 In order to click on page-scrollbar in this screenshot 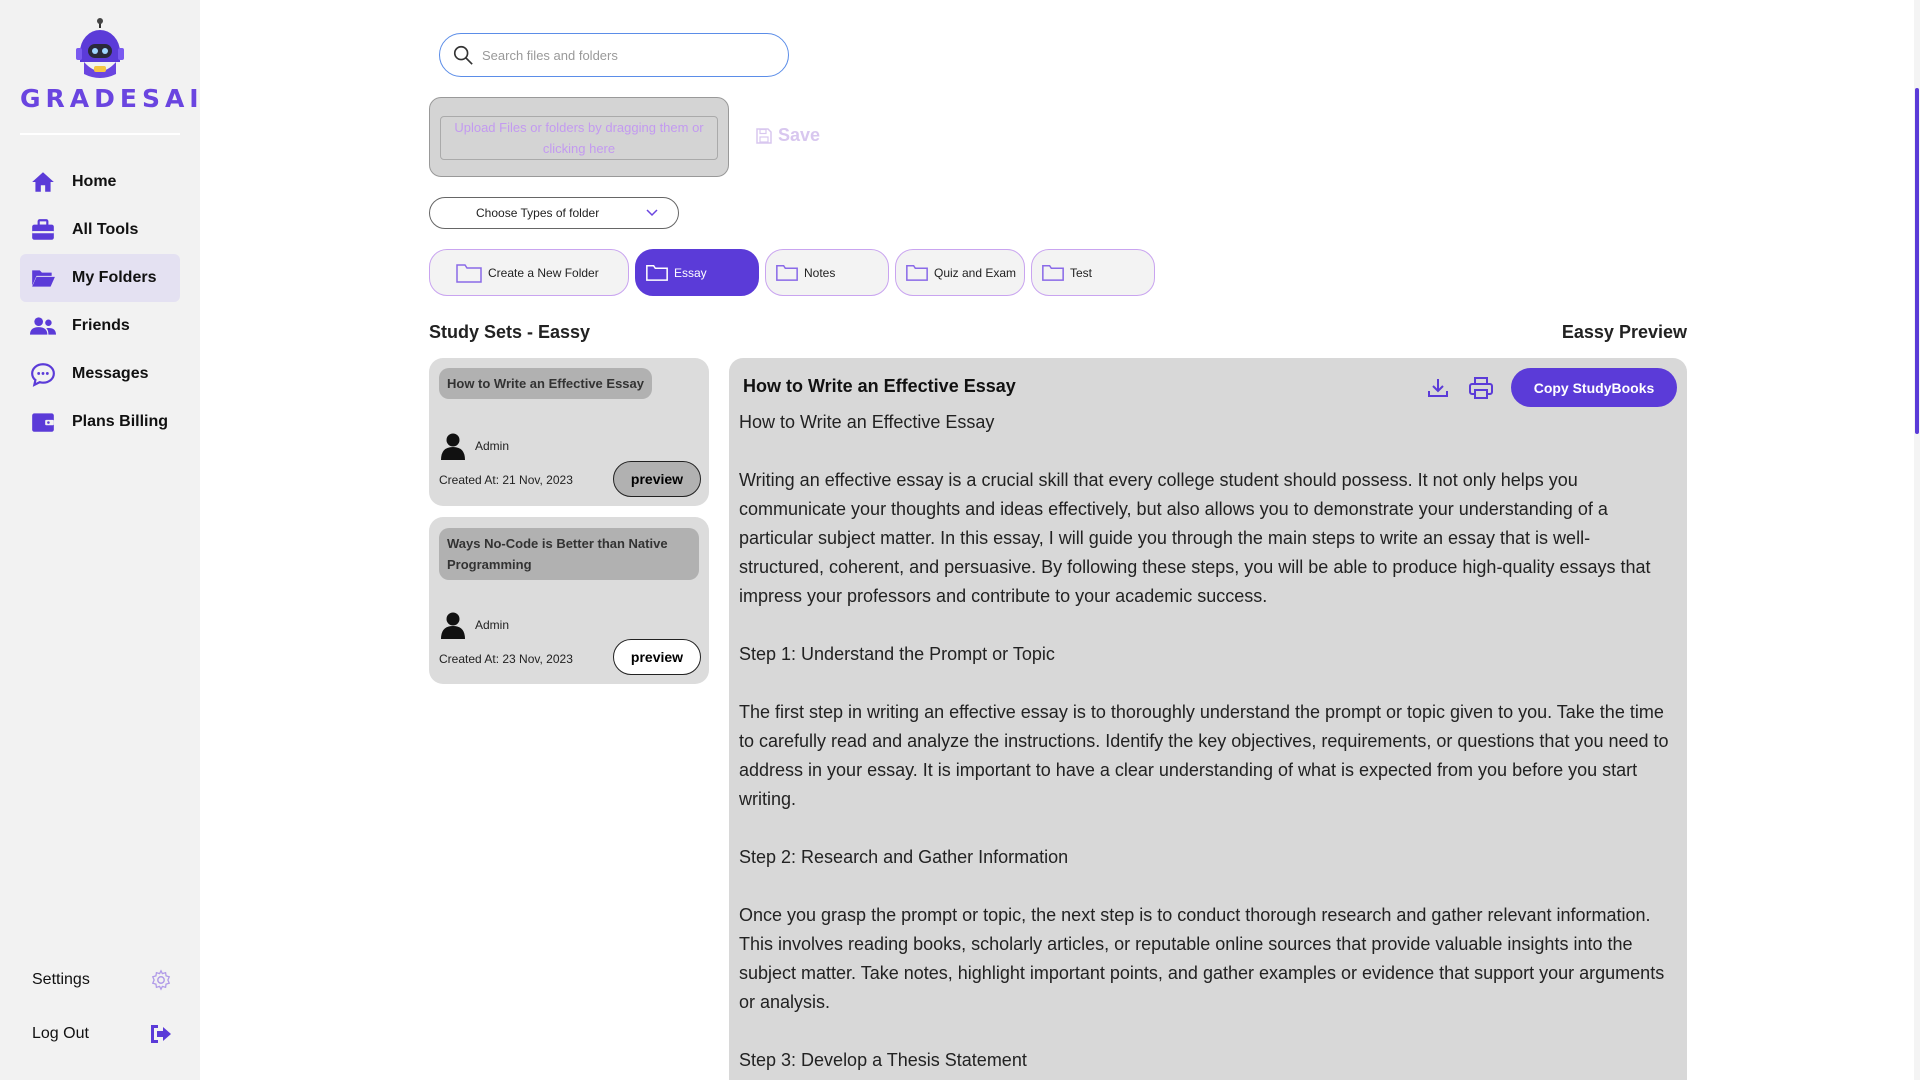, I will do `click(1917, 540)`.